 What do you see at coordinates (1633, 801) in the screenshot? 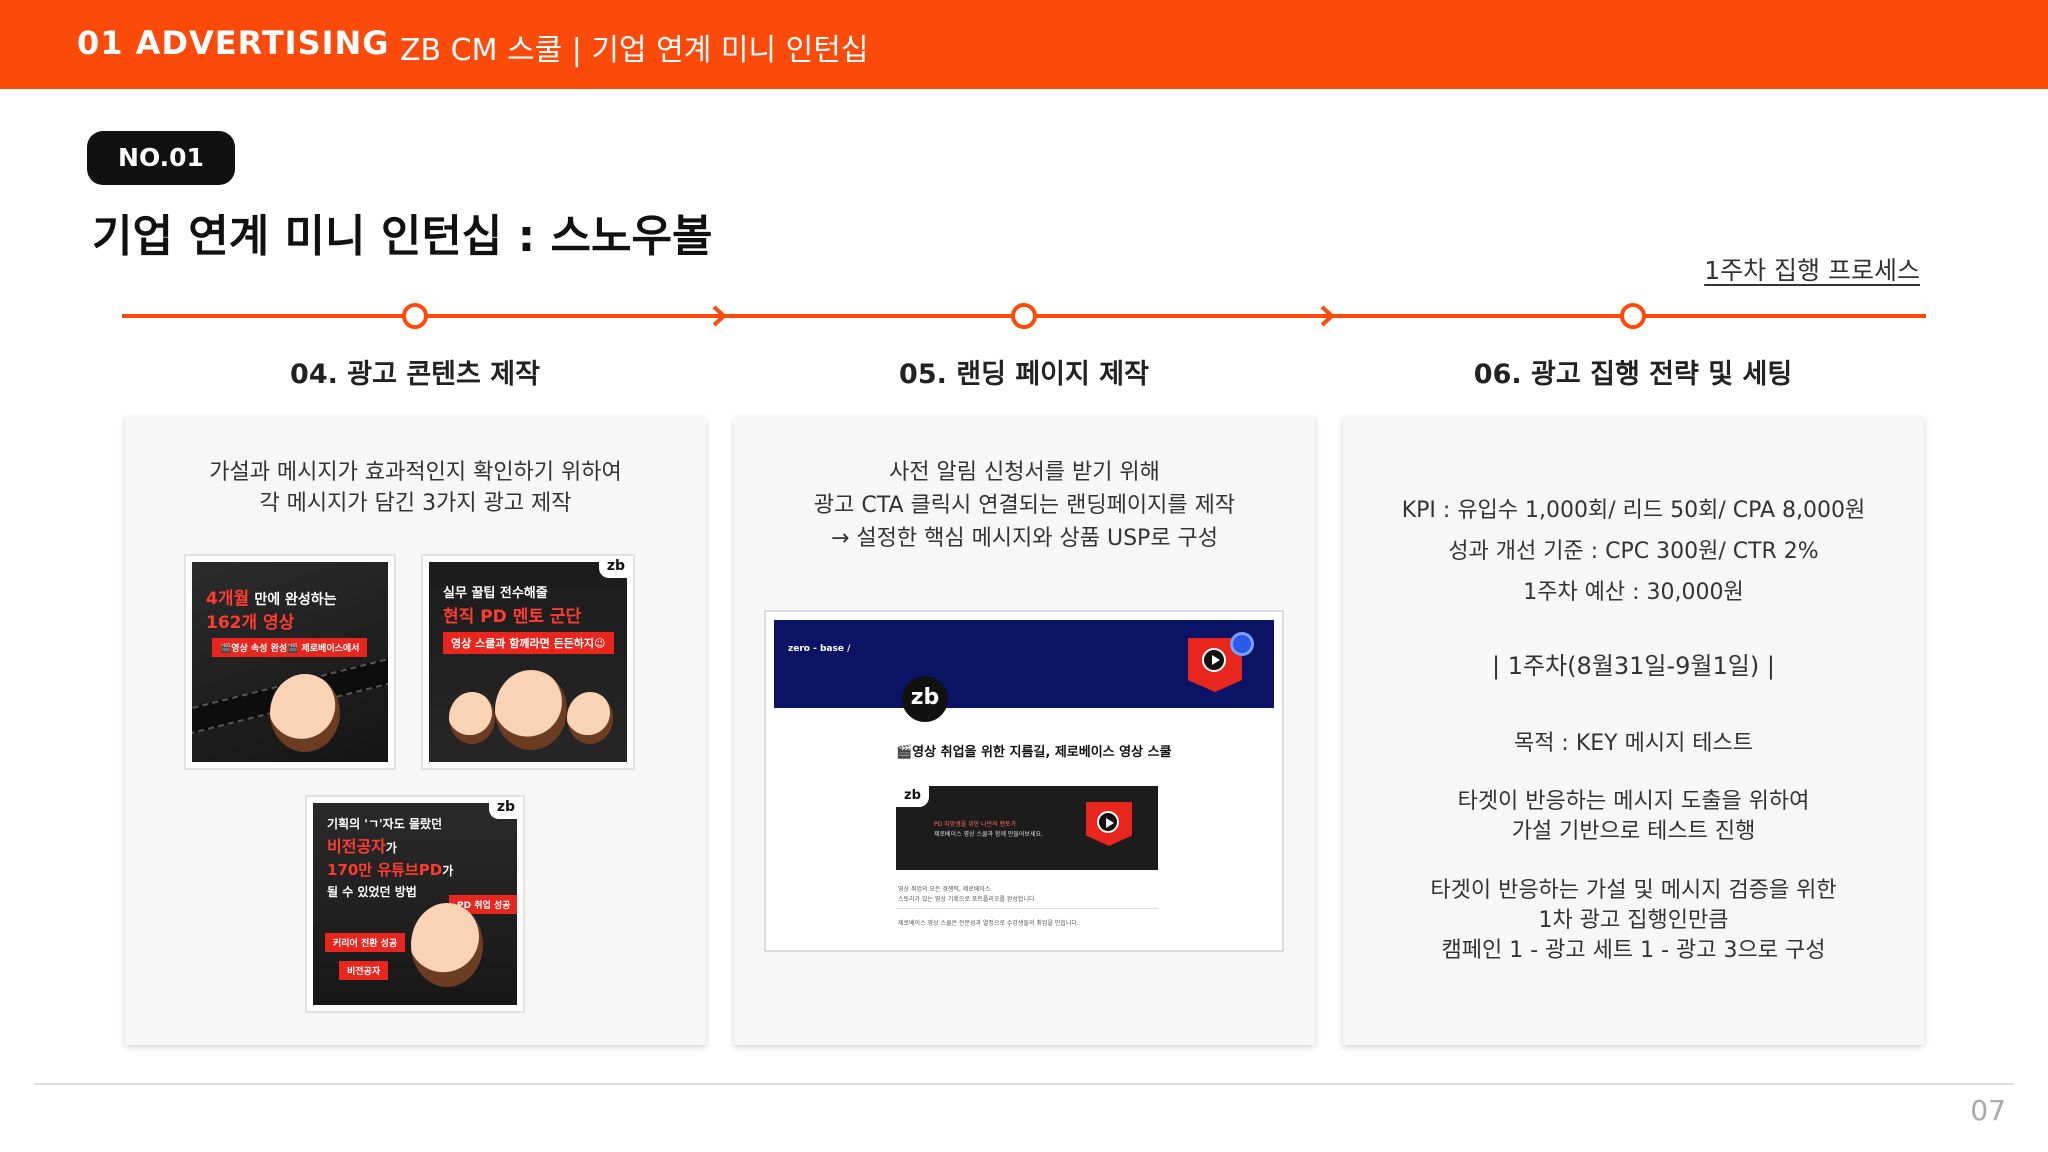
I see `paragraph-1-line-1: 타겟이 반응하는 메시지 도출을 위하여` at bounding box center [1633, 801].